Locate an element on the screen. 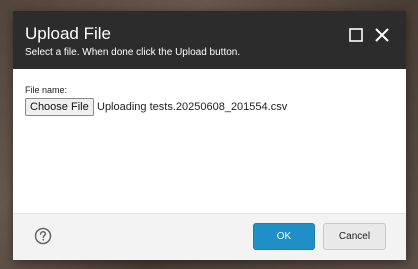  maximize-button is located at coordinates (356, 35).